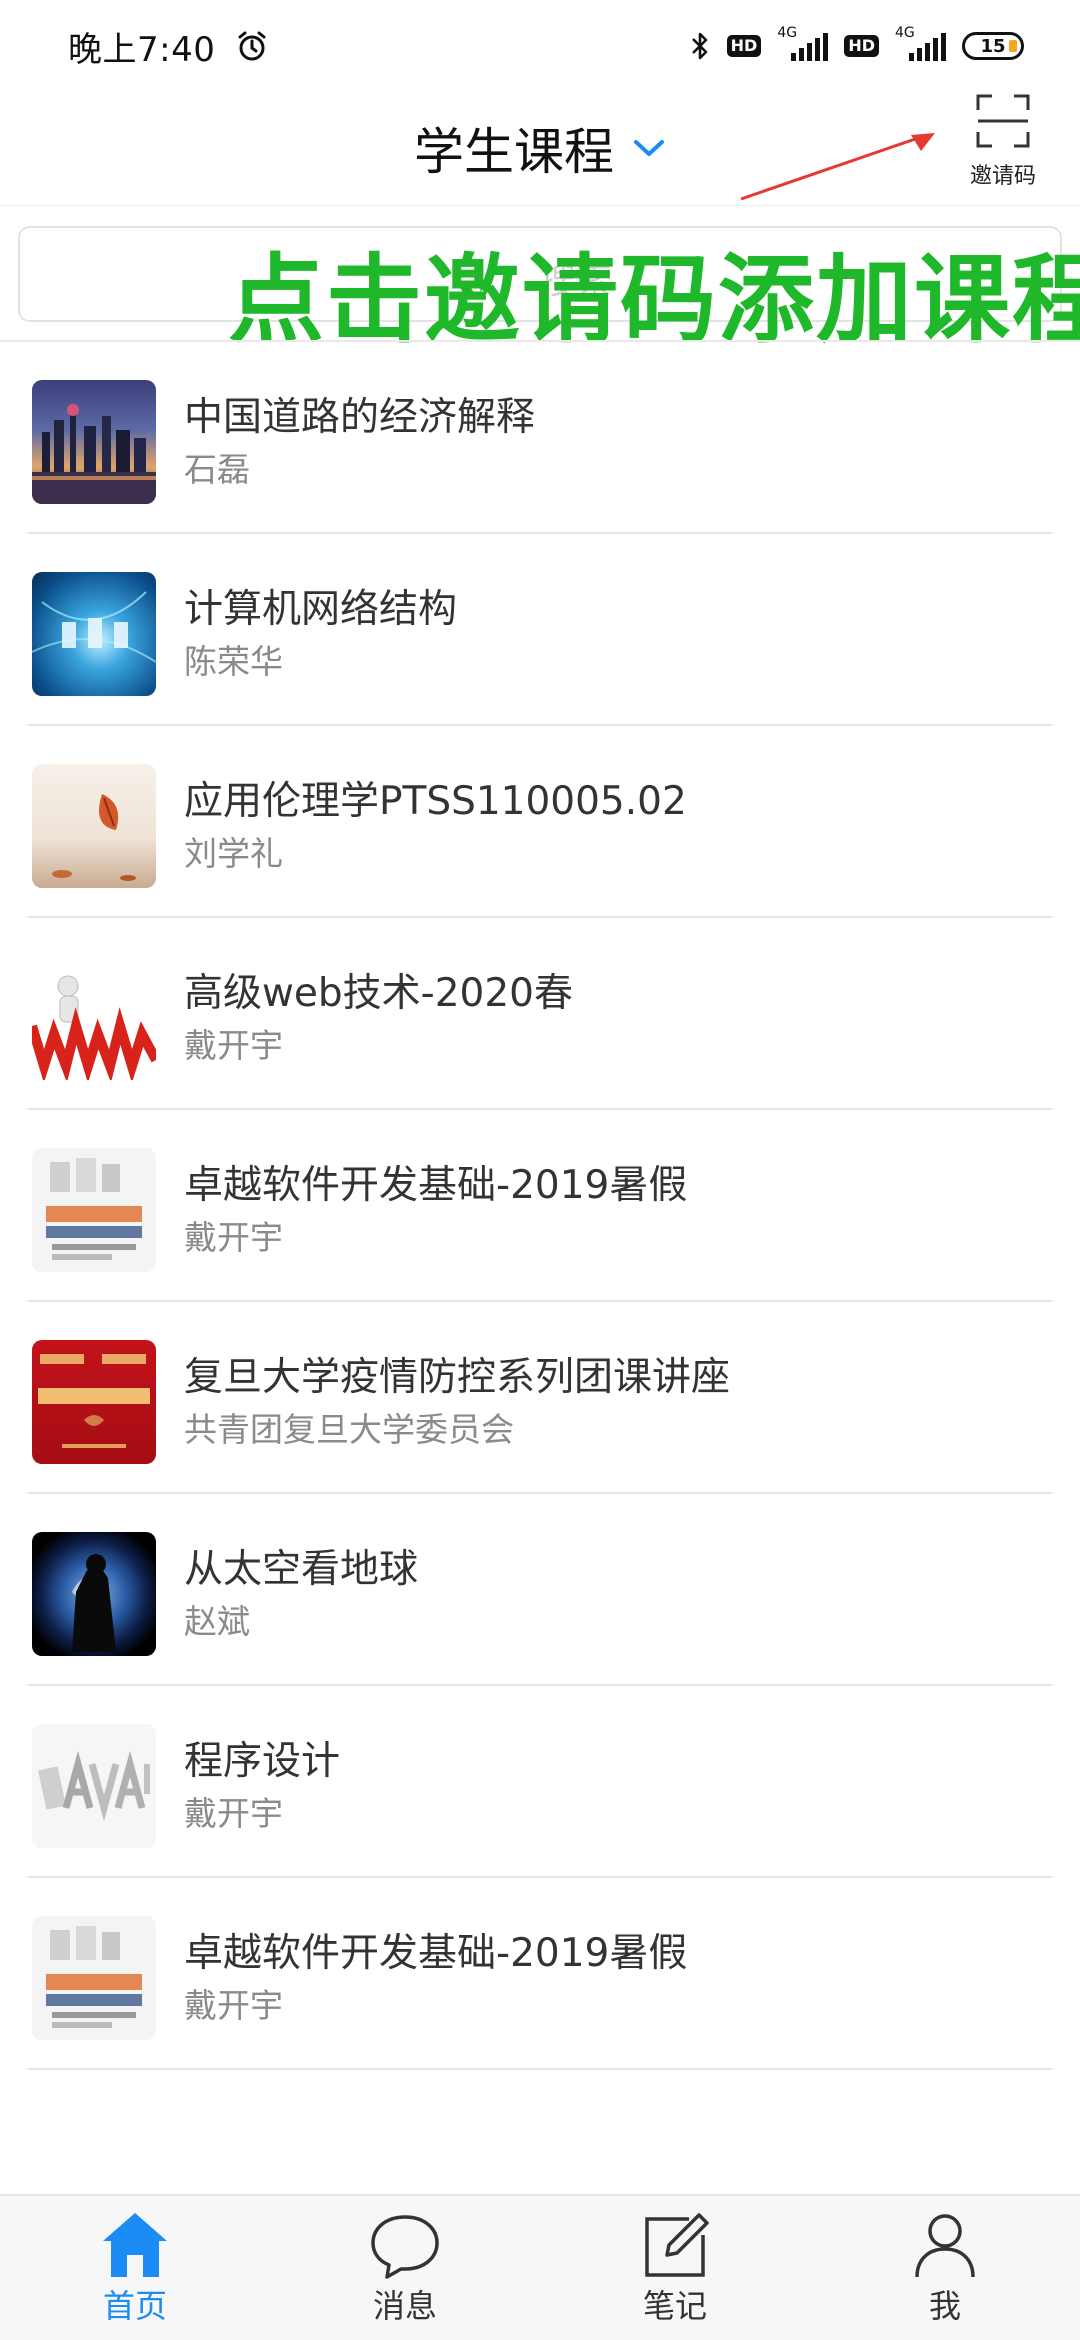  What do you see at coordinates (945, 2245) in the screenshot?
I see `person-icon` at bounding box center [945, 2245].